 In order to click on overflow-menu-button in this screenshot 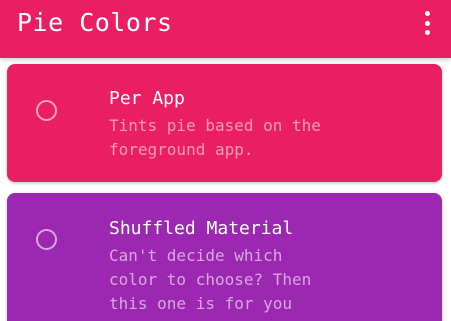, I will do `click(427, 23)`.